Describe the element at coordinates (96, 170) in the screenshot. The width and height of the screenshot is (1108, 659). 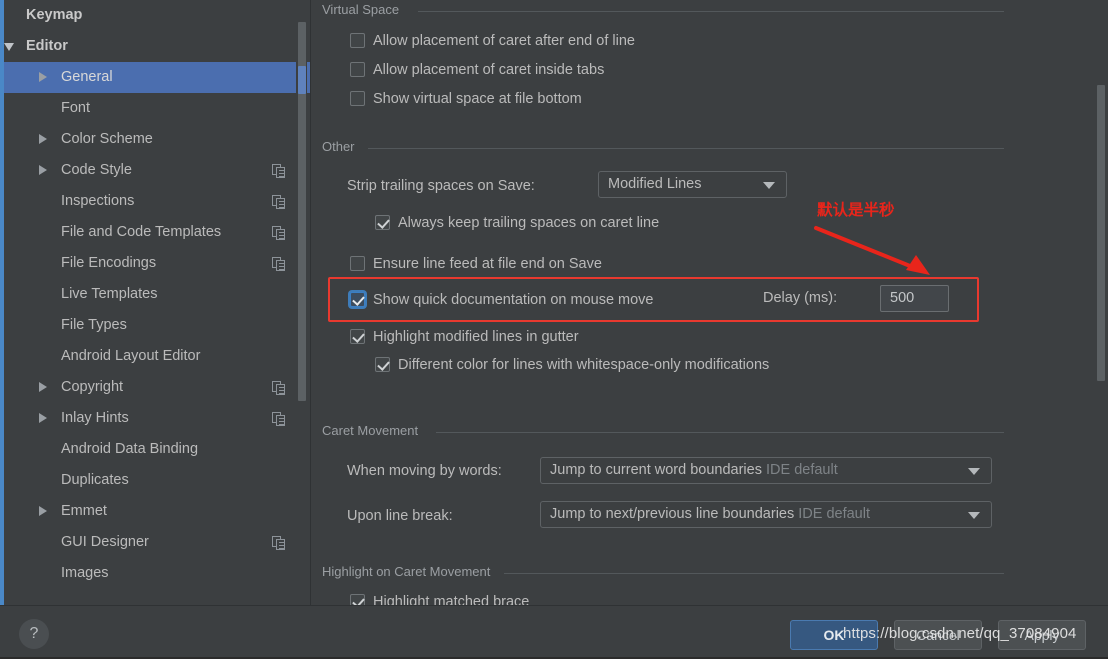
I see `sidebar-item-label: Code Style` at that location.